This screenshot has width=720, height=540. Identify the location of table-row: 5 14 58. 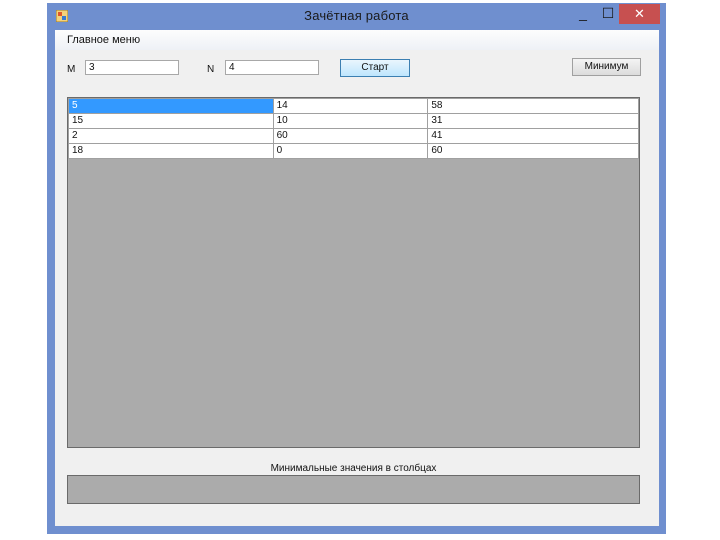
(353, 106).